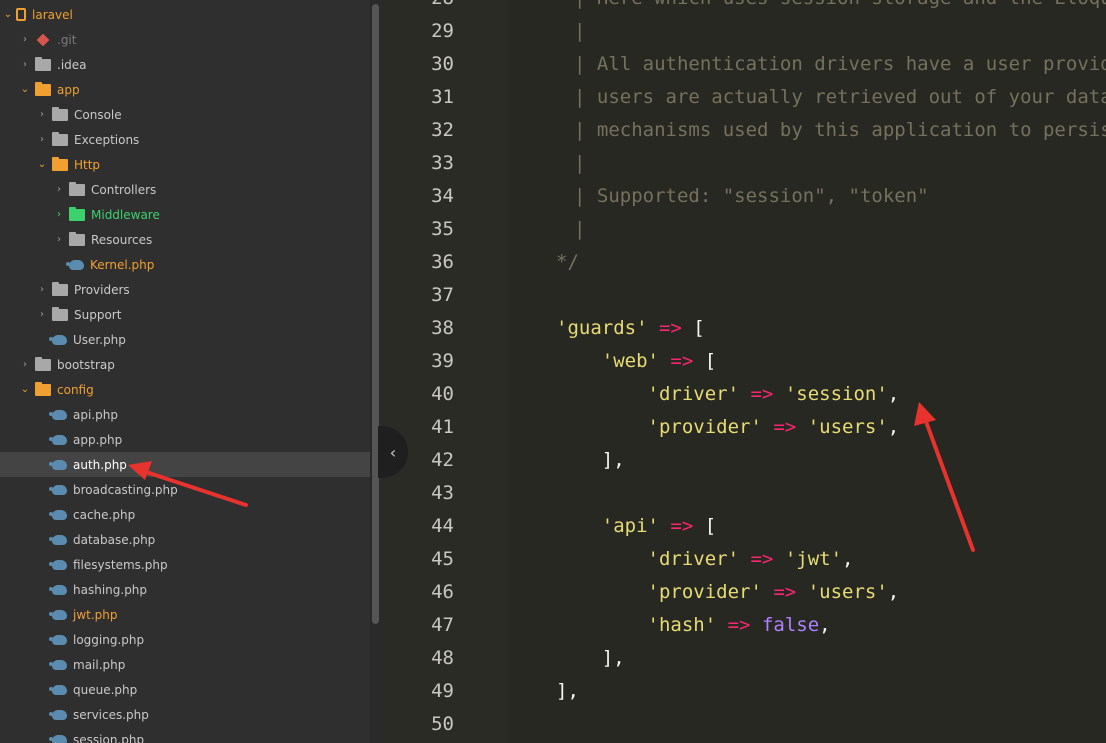 The width and height of the screenshot is (1106, 743). What do you see at coordinates (442, 196) in the screenshot?
I see `line-number: 34` at bounding box center [442, 196].